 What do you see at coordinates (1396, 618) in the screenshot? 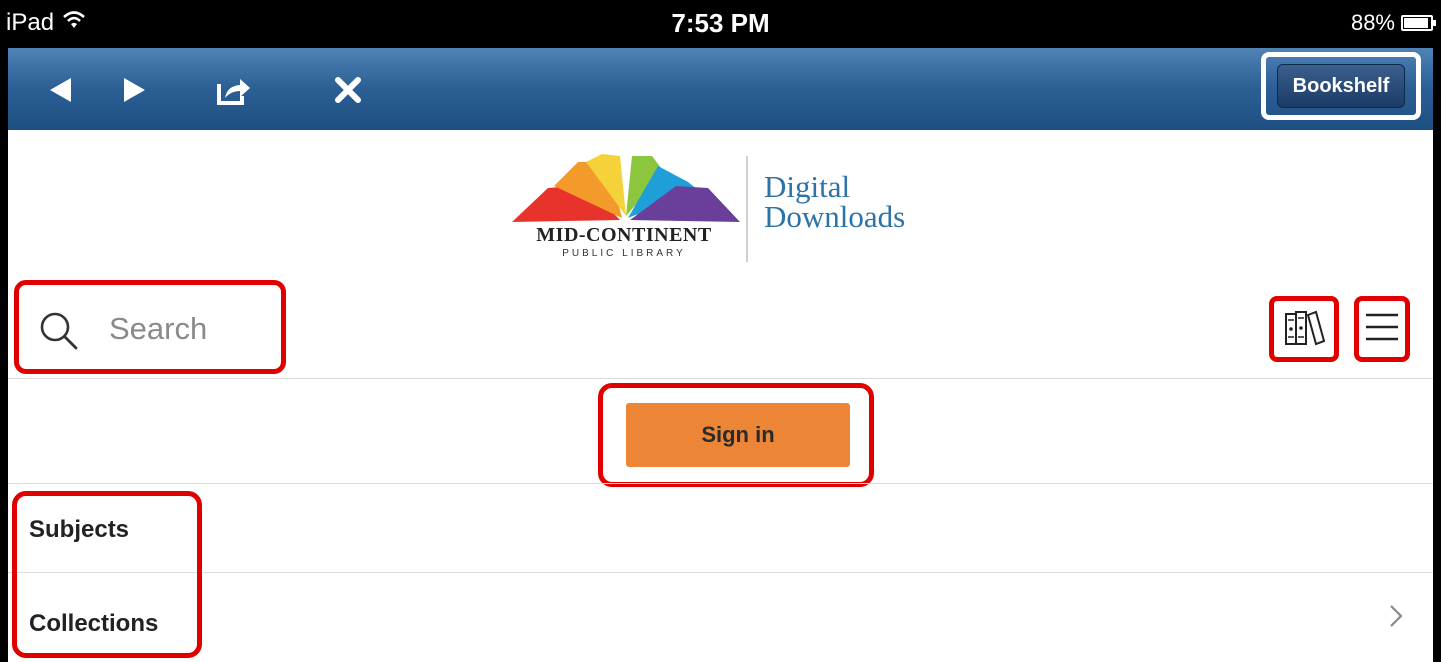
I see `chevron-right-icon` at bounding box center [1396, 618].